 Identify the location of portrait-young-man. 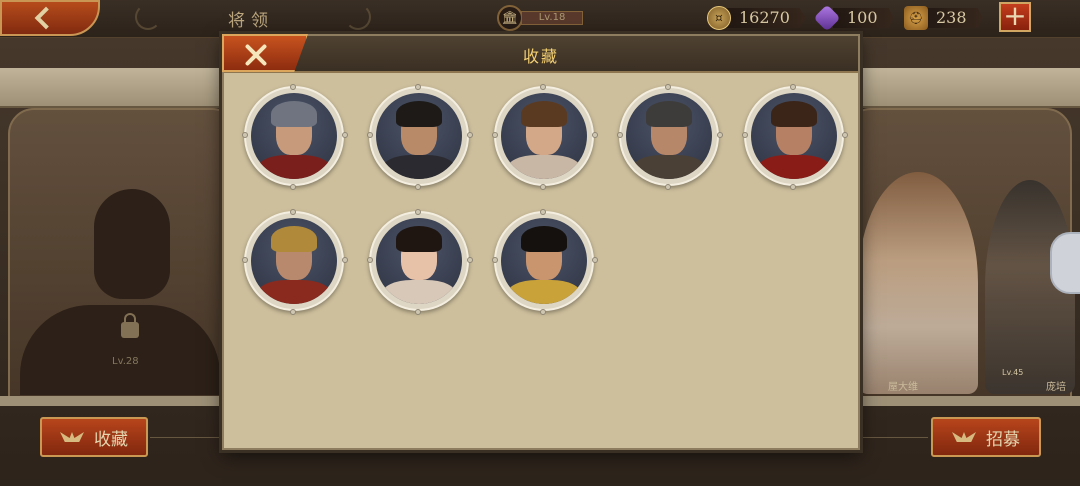
(545, 137).